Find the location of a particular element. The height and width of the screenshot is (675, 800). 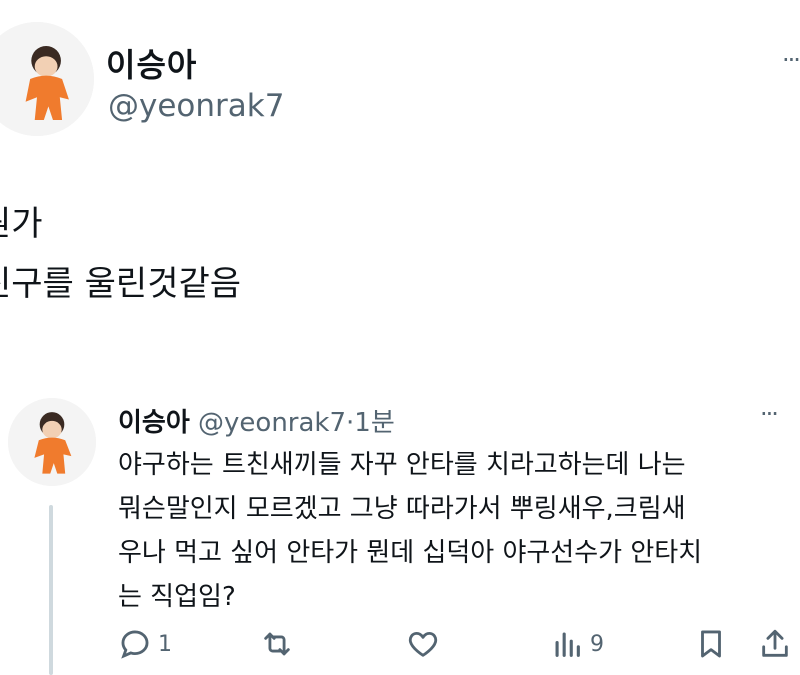

views-icon is located at coordinates (567, 644).